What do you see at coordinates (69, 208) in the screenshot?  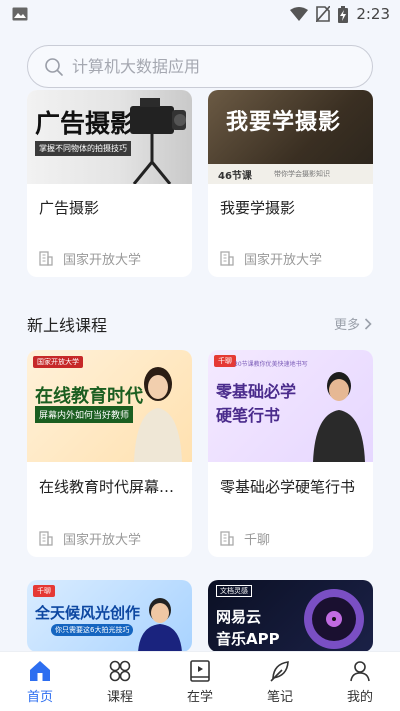 I see `course-title: 广告摄影` at bounding box center [69, 208].